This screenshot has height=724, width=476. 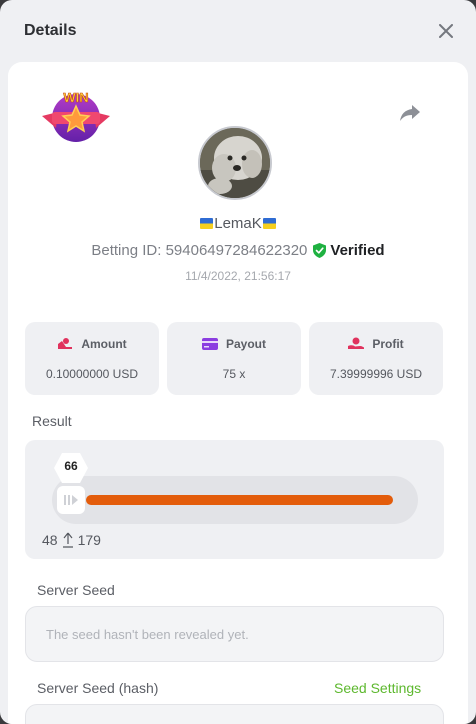 I want to click on seed-settings-link: Seed Settings, so click(x=377, y=688).